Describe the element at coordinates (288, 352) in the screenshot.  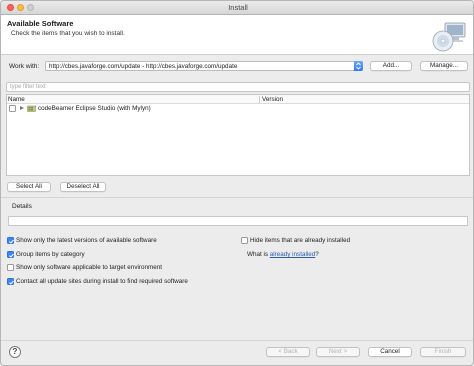
I see `back-button: < Back` at that location.